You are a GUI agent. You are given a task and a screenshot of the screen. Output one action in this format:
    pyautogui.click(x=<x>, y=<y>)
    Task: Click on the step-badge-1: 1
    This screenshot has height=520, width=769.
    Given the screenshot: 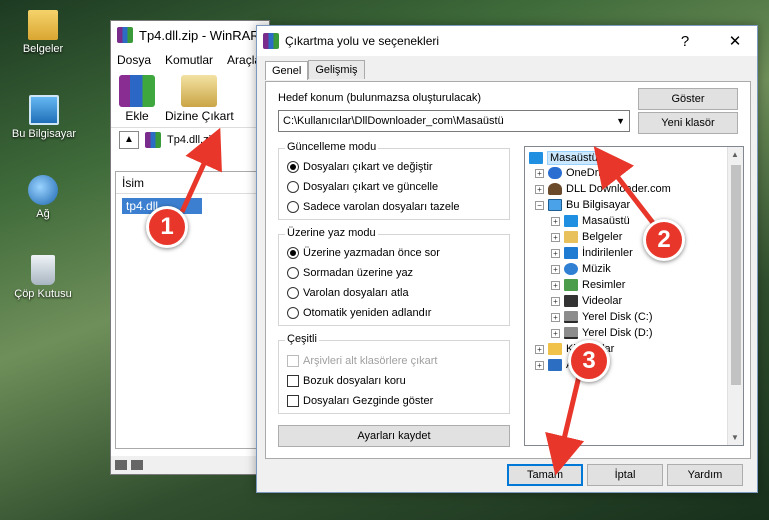 What is the action you would take?
    pyautogui.click(x=167, y=227)
    